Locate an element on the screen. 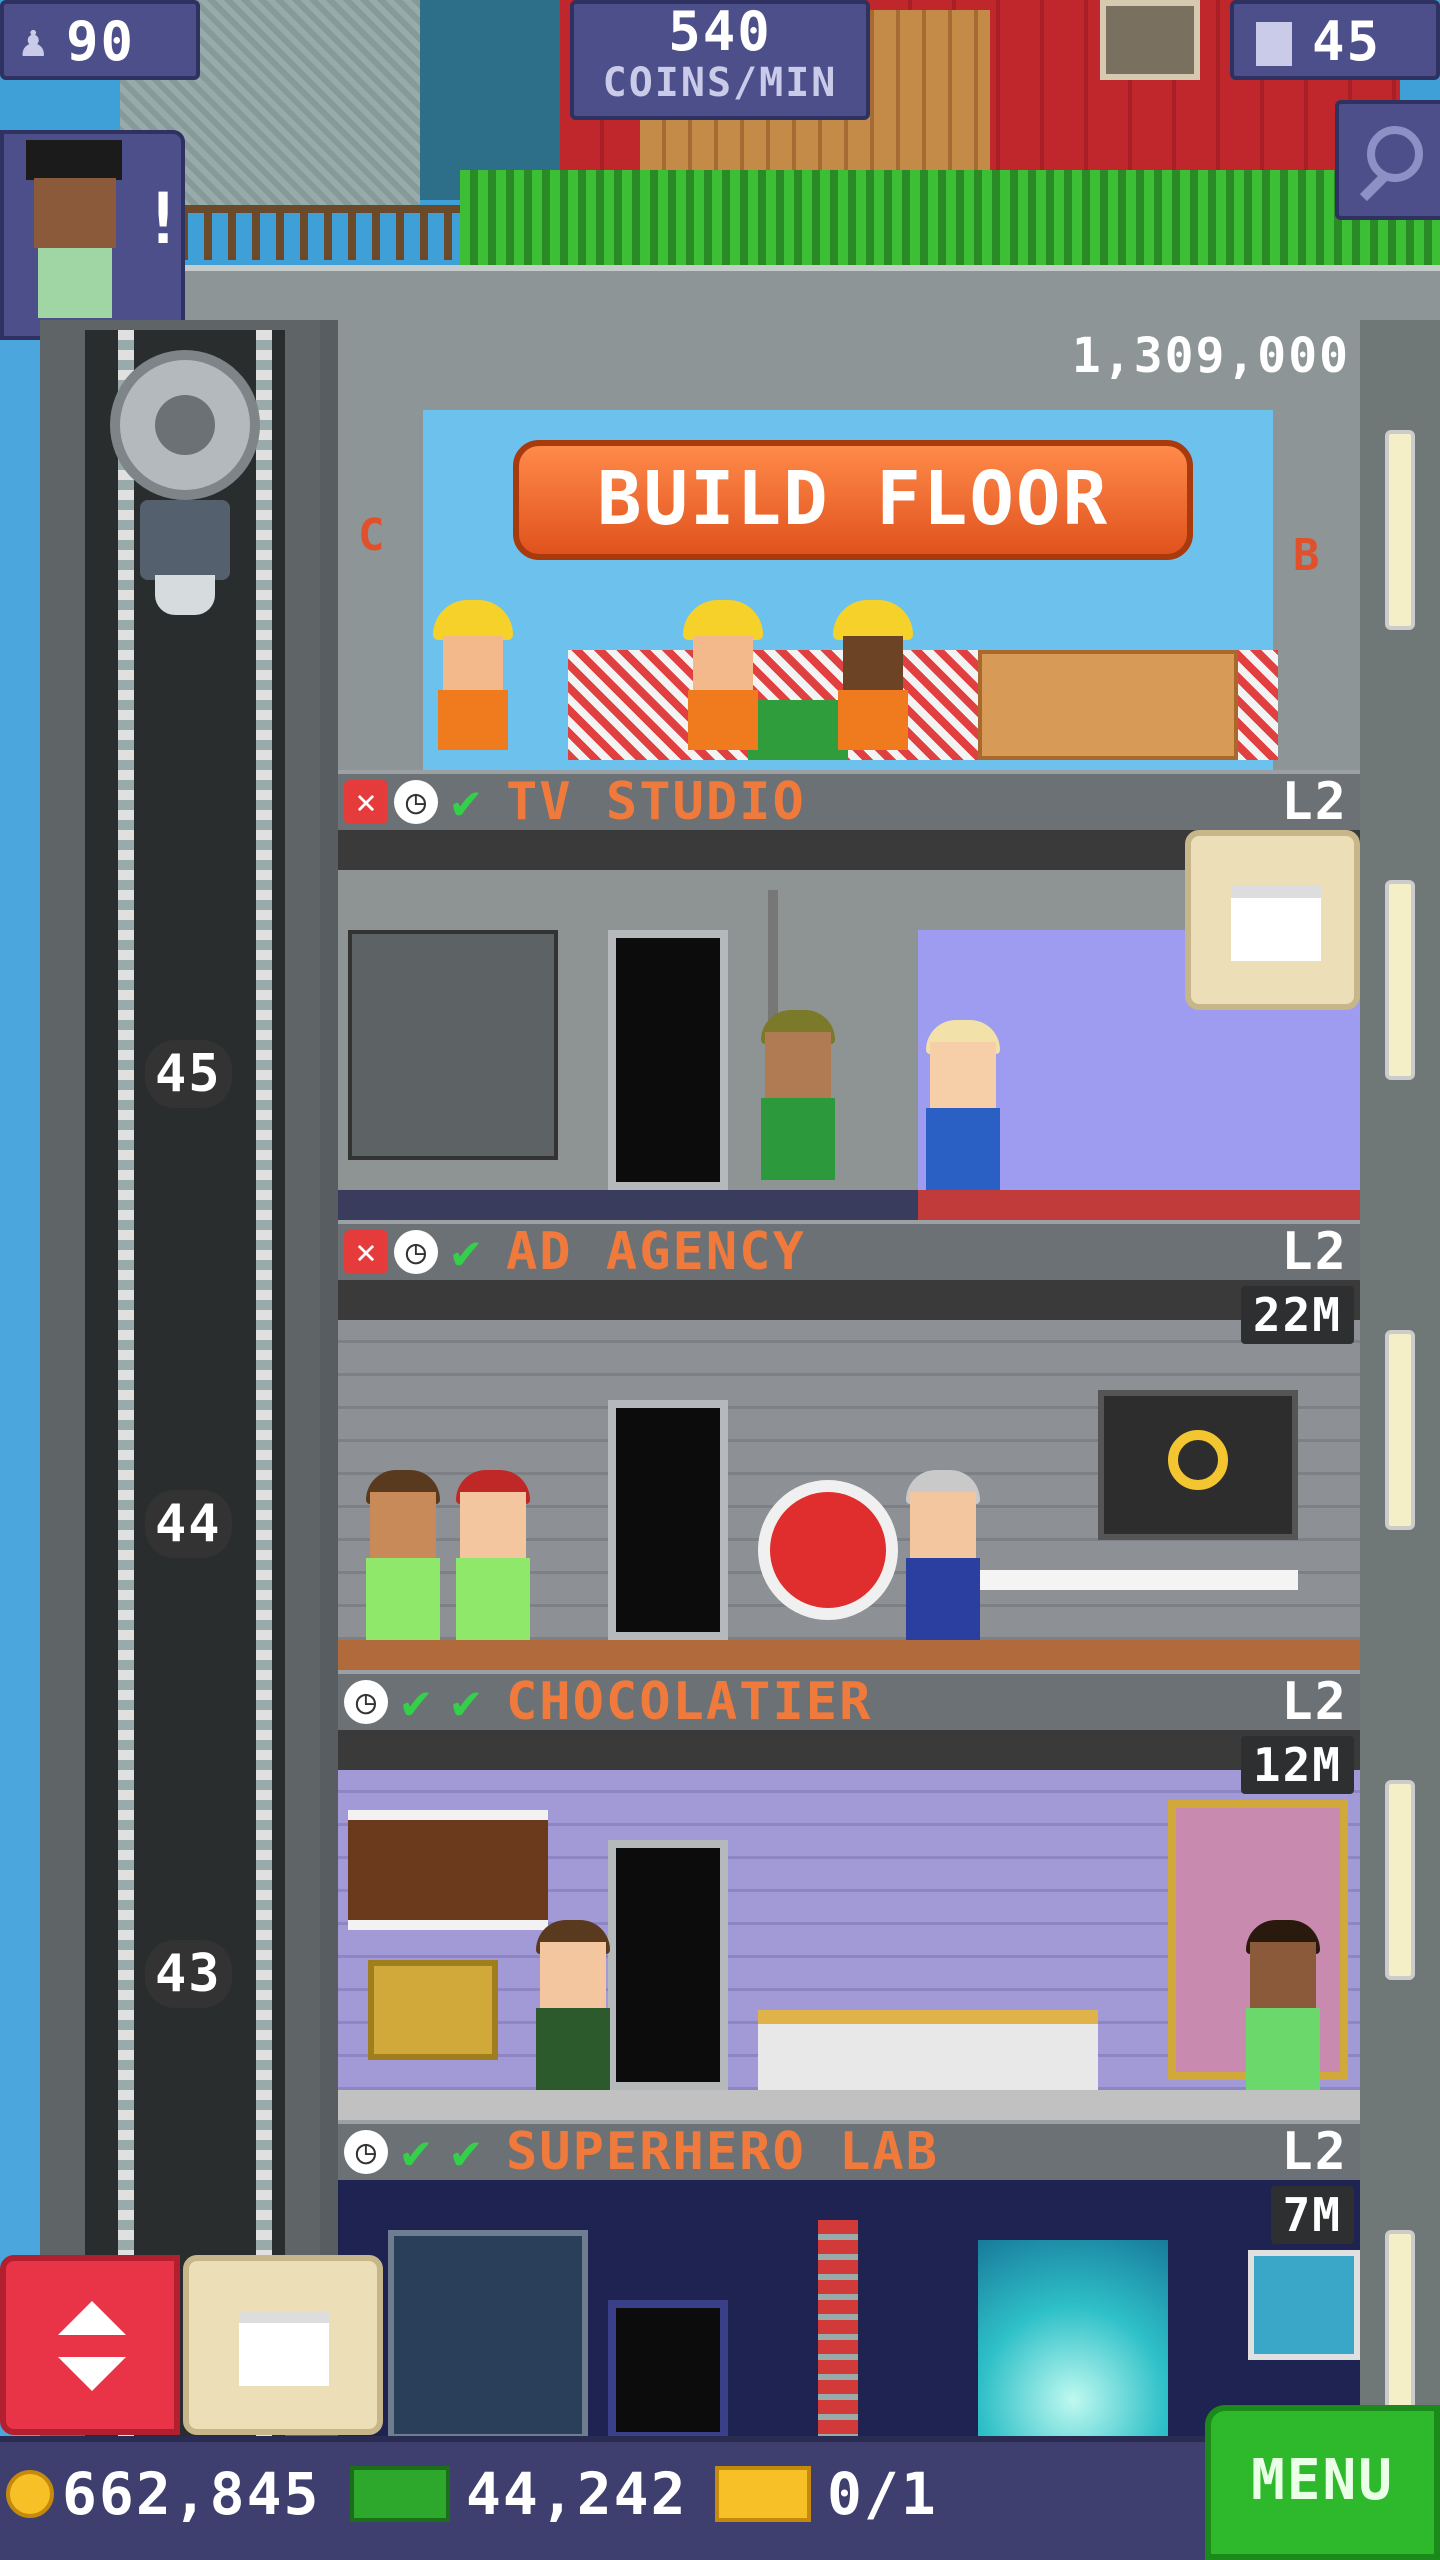 This screenshot has height=2560, width=1440. zoom-button is located at coordinates (1387, 160).